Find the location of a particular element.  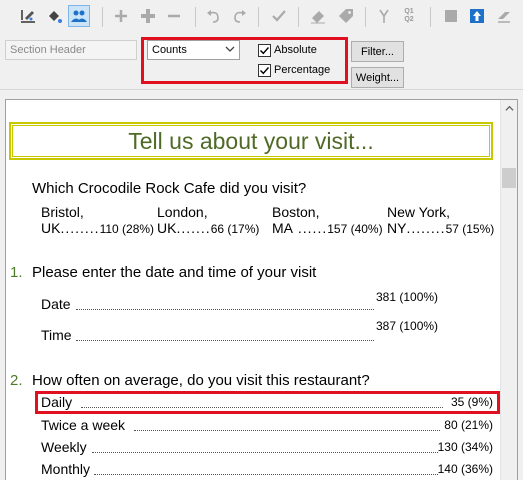

vertical-scrollbar is located at coordinates (508, 290).